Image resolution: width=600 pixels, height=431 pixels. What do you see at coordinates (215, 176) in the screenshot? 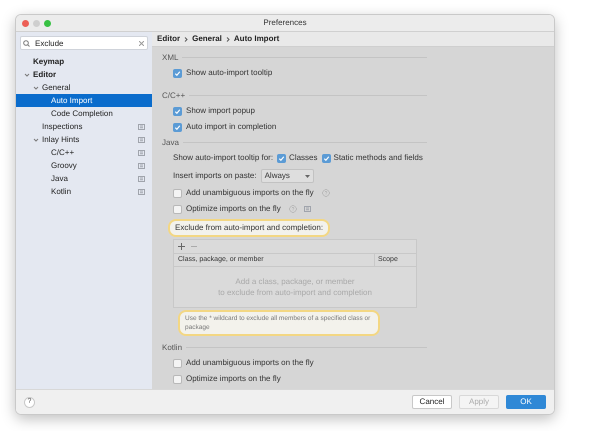
I see `option-label: Insert imports on paste:` at bounding box center [215, 176].